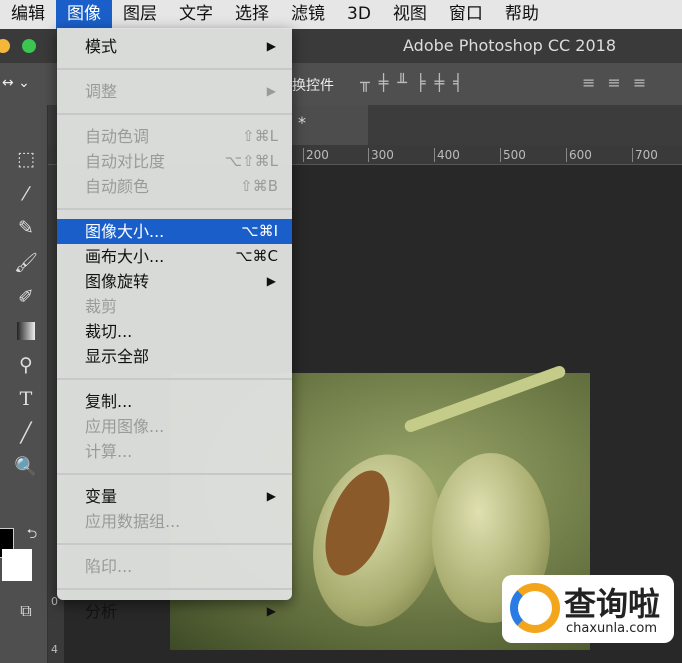 The width and height of the screenshot is (682, 663). Describe the element at coordinates (174, 256) in the screenshot. I see `menu-item-canvas-size: 画布大小... ⌥⌘C` at that location.